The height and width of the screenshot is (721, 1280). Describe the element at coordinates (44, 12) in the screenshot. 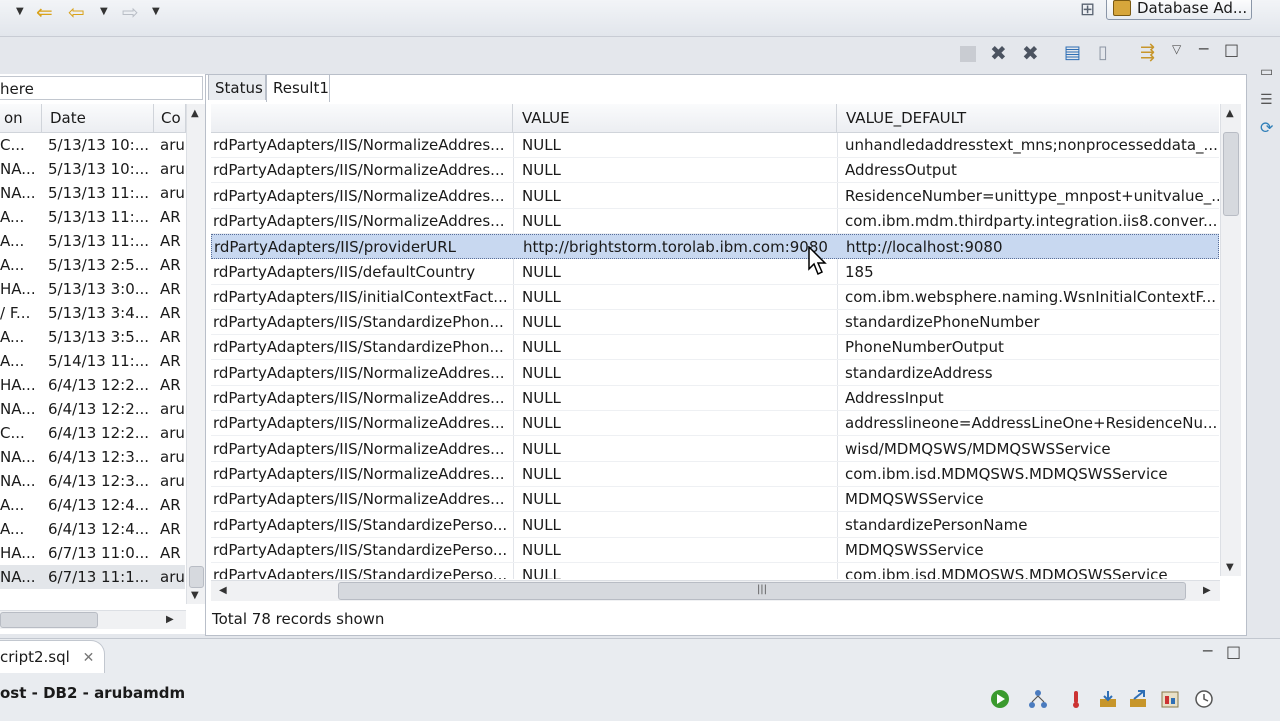

I see `back-to-last-edit-icon: ⇐` at that location.